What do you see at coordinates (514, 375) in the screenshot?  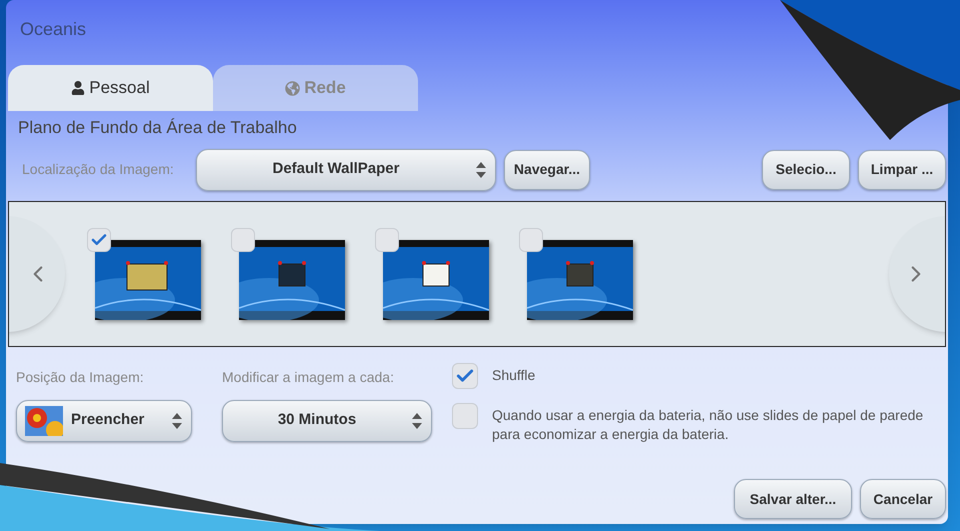 I see `option-label: Shuffle` at bounding box center [514, 375].